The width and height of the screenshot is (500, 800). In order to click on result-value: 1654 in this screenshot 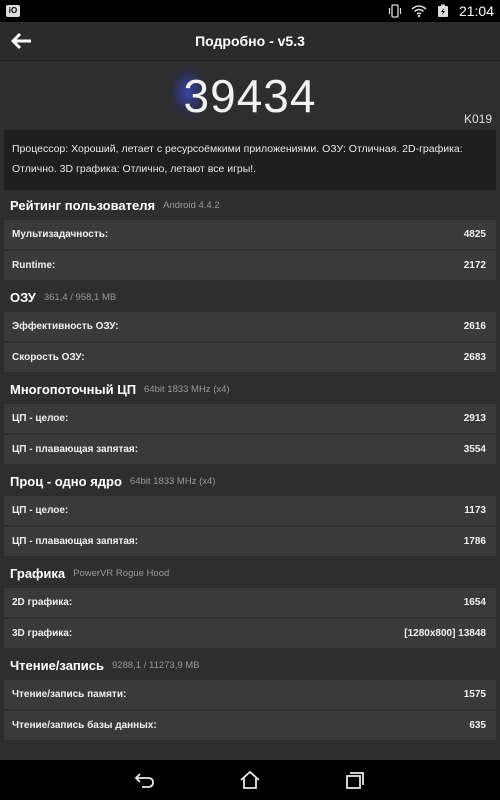, I will do `click(474, 602)`.